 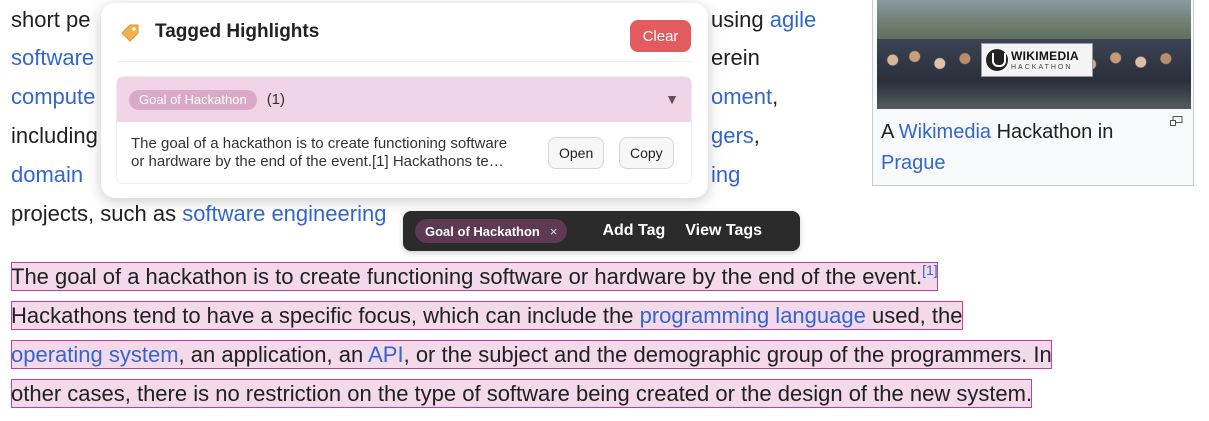 I want to click on article-line: software erein, so click(x=385, y=58).